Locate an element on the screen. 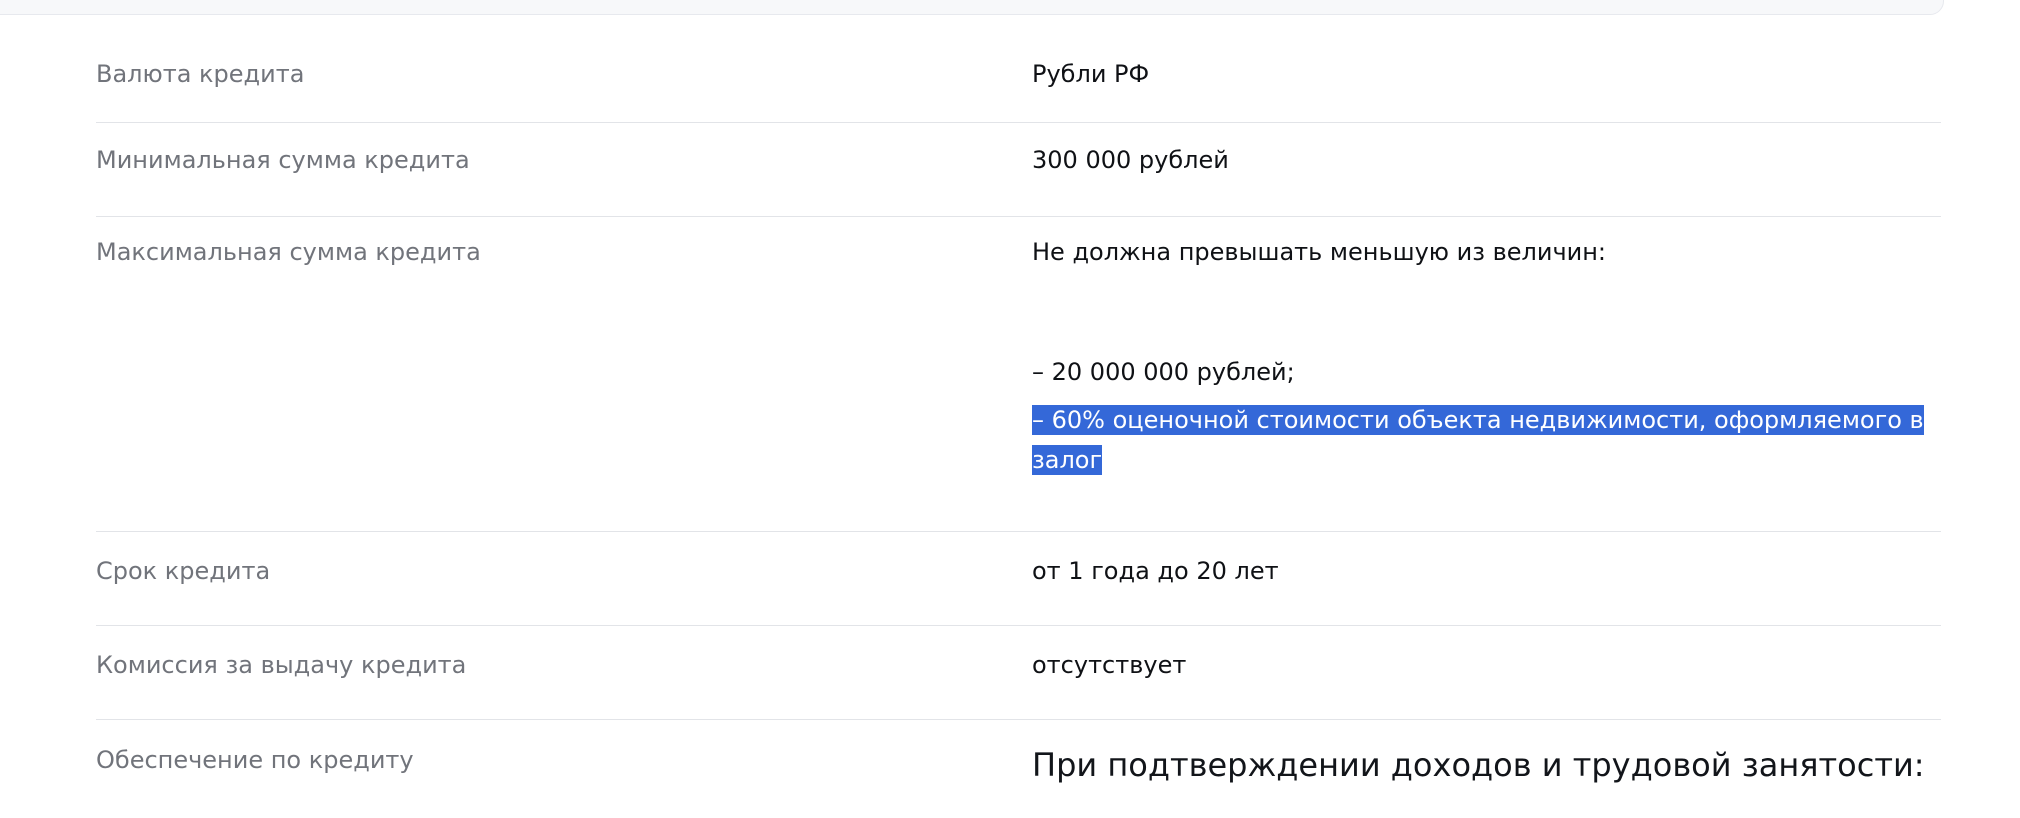 Image resolution: width=2020 pixels, height=818 pixels. row-value-term: от 1 года до 20 лет is located at coordinates (1155, 571).